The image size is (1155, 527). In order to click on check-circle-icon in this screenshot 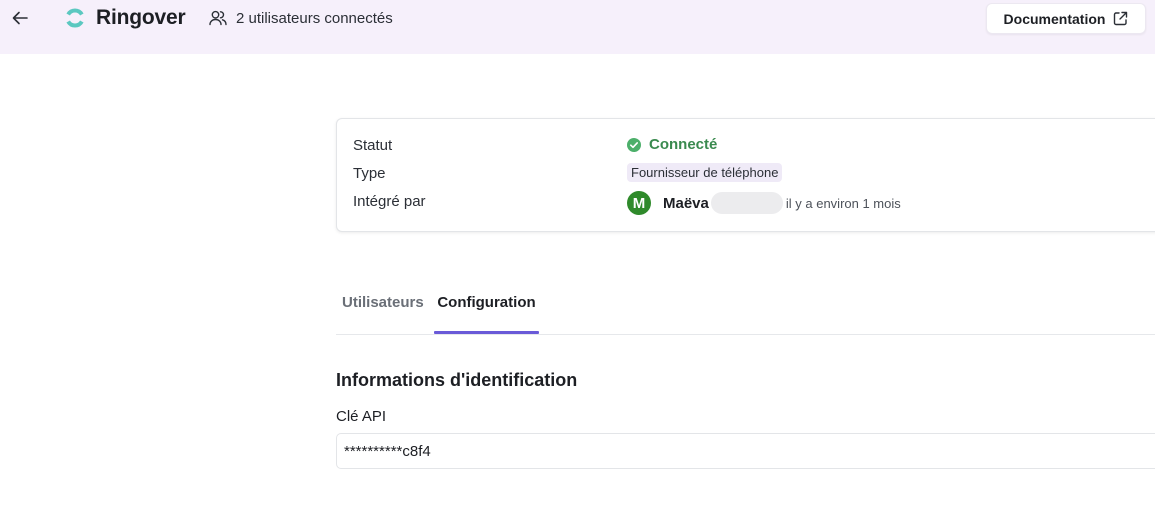, I will do `click(634, 144)`.